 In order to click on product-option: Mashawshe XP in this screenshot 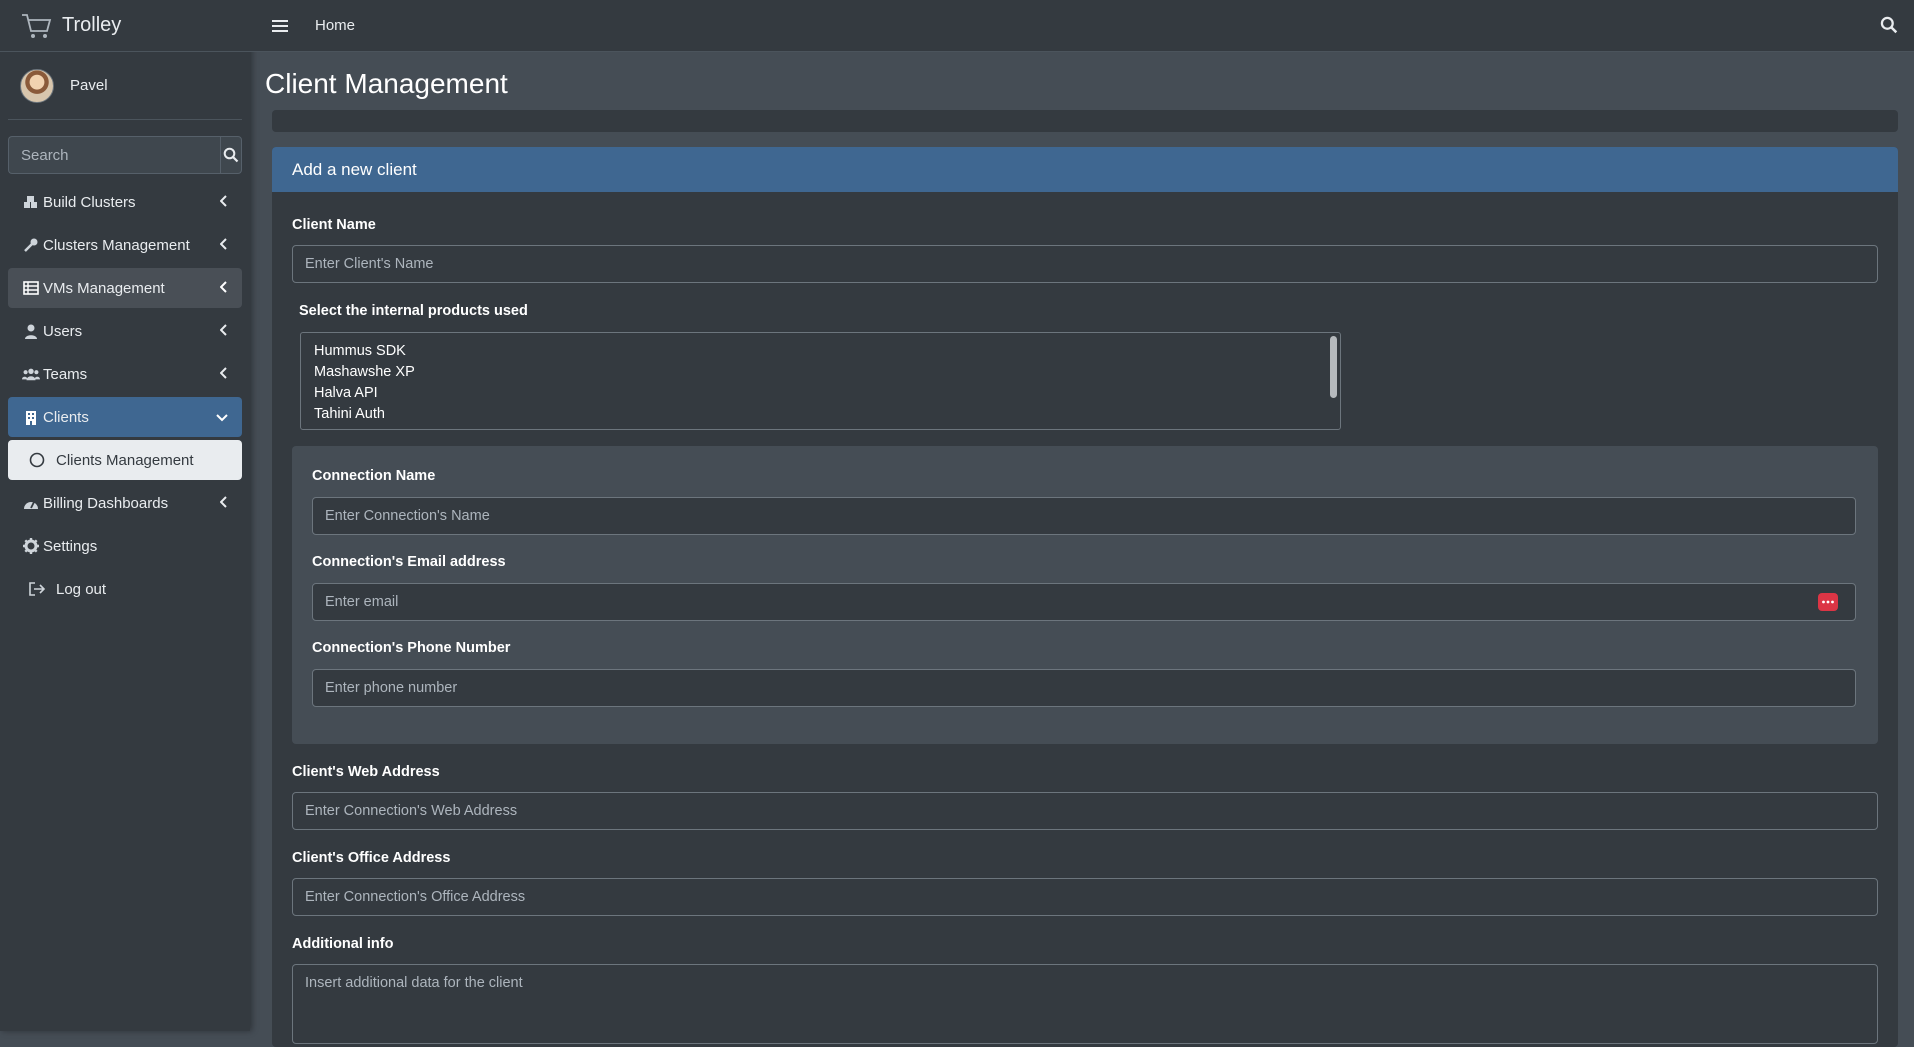, I will do `click(820, 372)`.